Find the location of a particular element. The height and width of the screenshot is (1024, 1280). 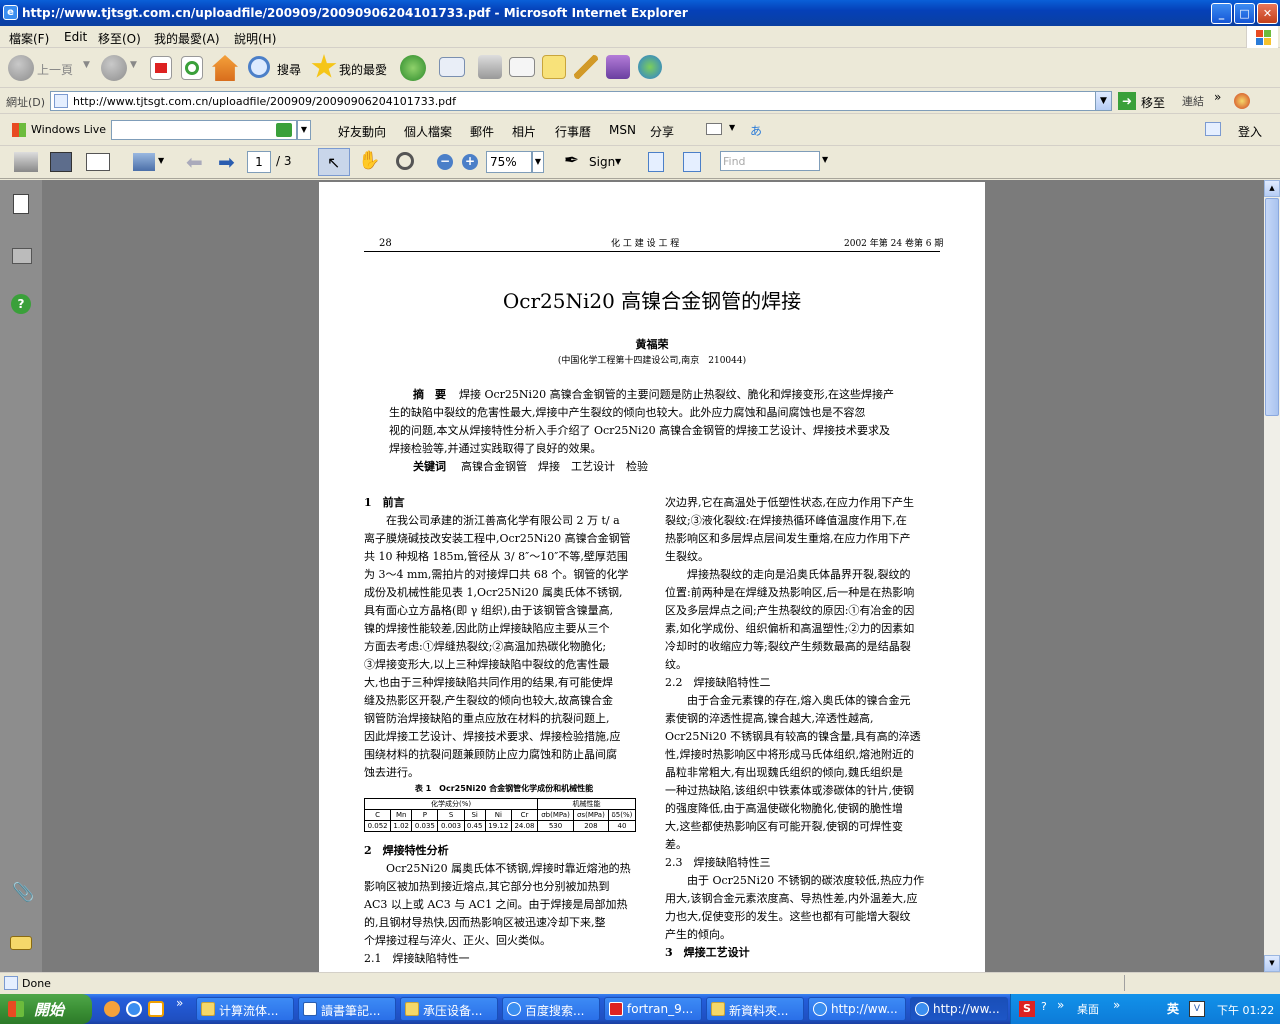

discuss-icon is located at coordinates (554, 67).